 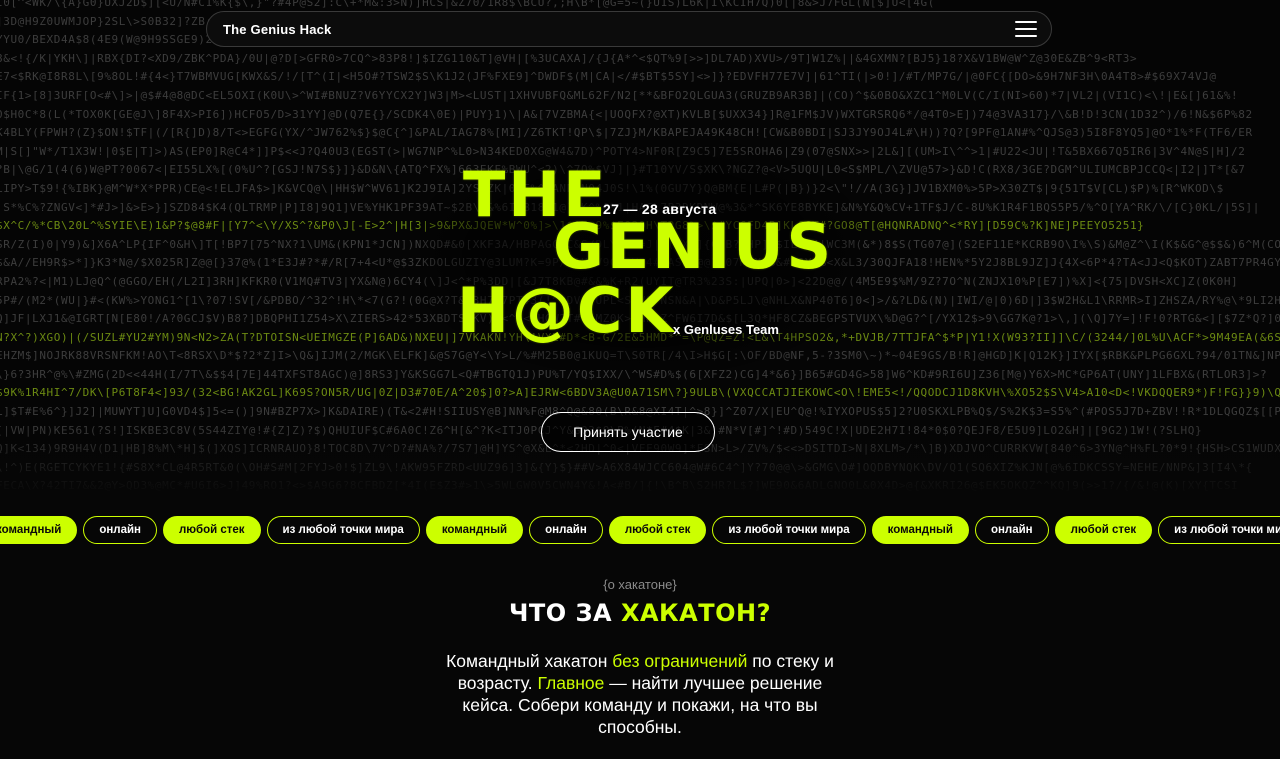 What do you see at coordinates (277, 29) in the screenshot?
I see `site-title-link: The Genius Hack` at bounding box center [277, 29].